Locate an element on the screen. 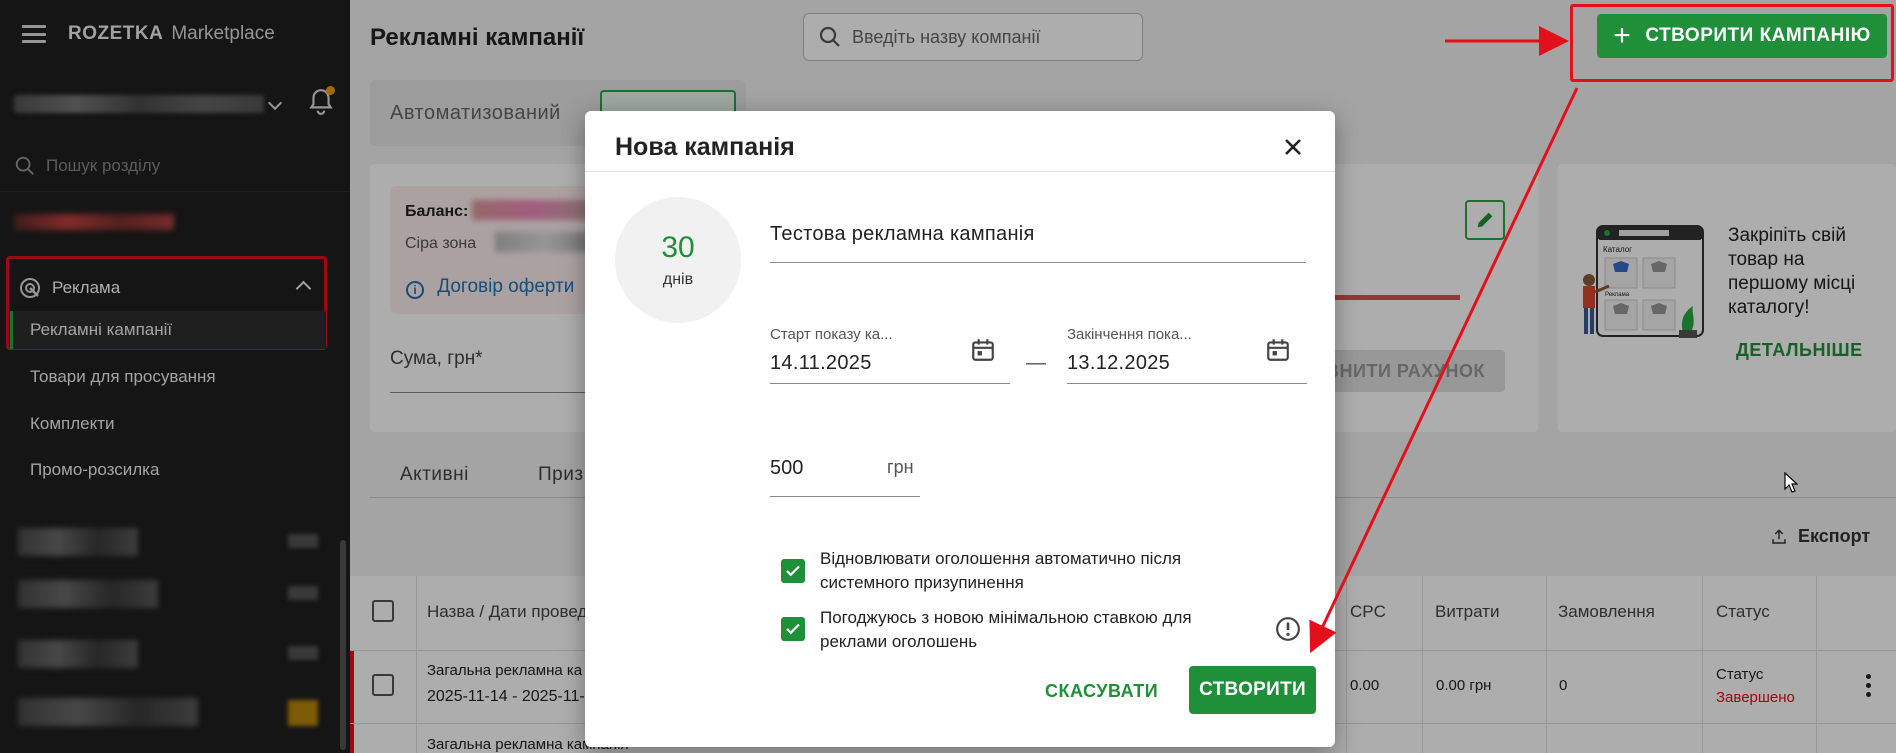  mouse-cursor-icon is located at coordinates (1791, 482).